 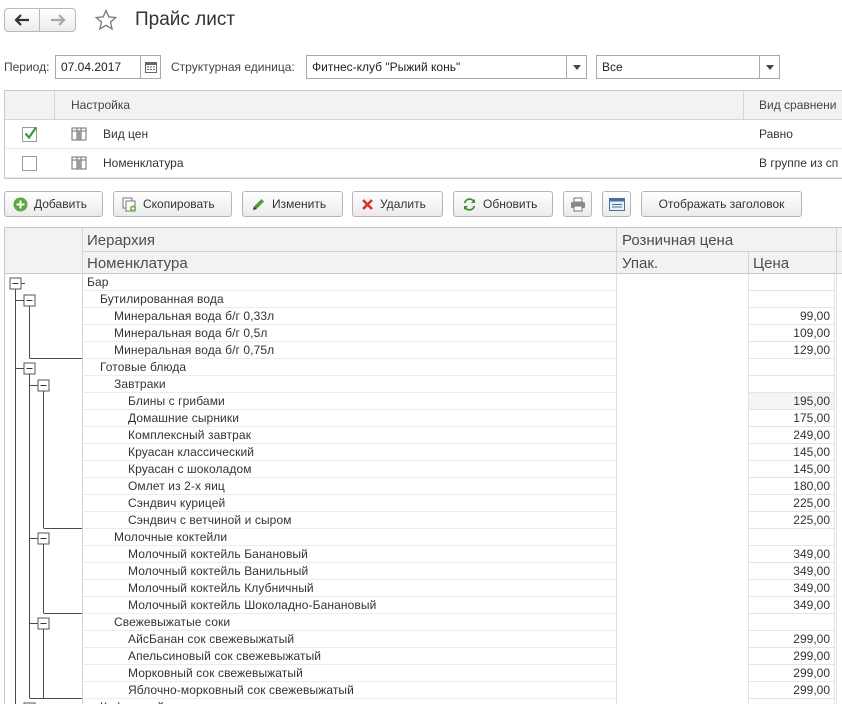 I want to click on price-cell: 109,00, so click(x=791, y=333).